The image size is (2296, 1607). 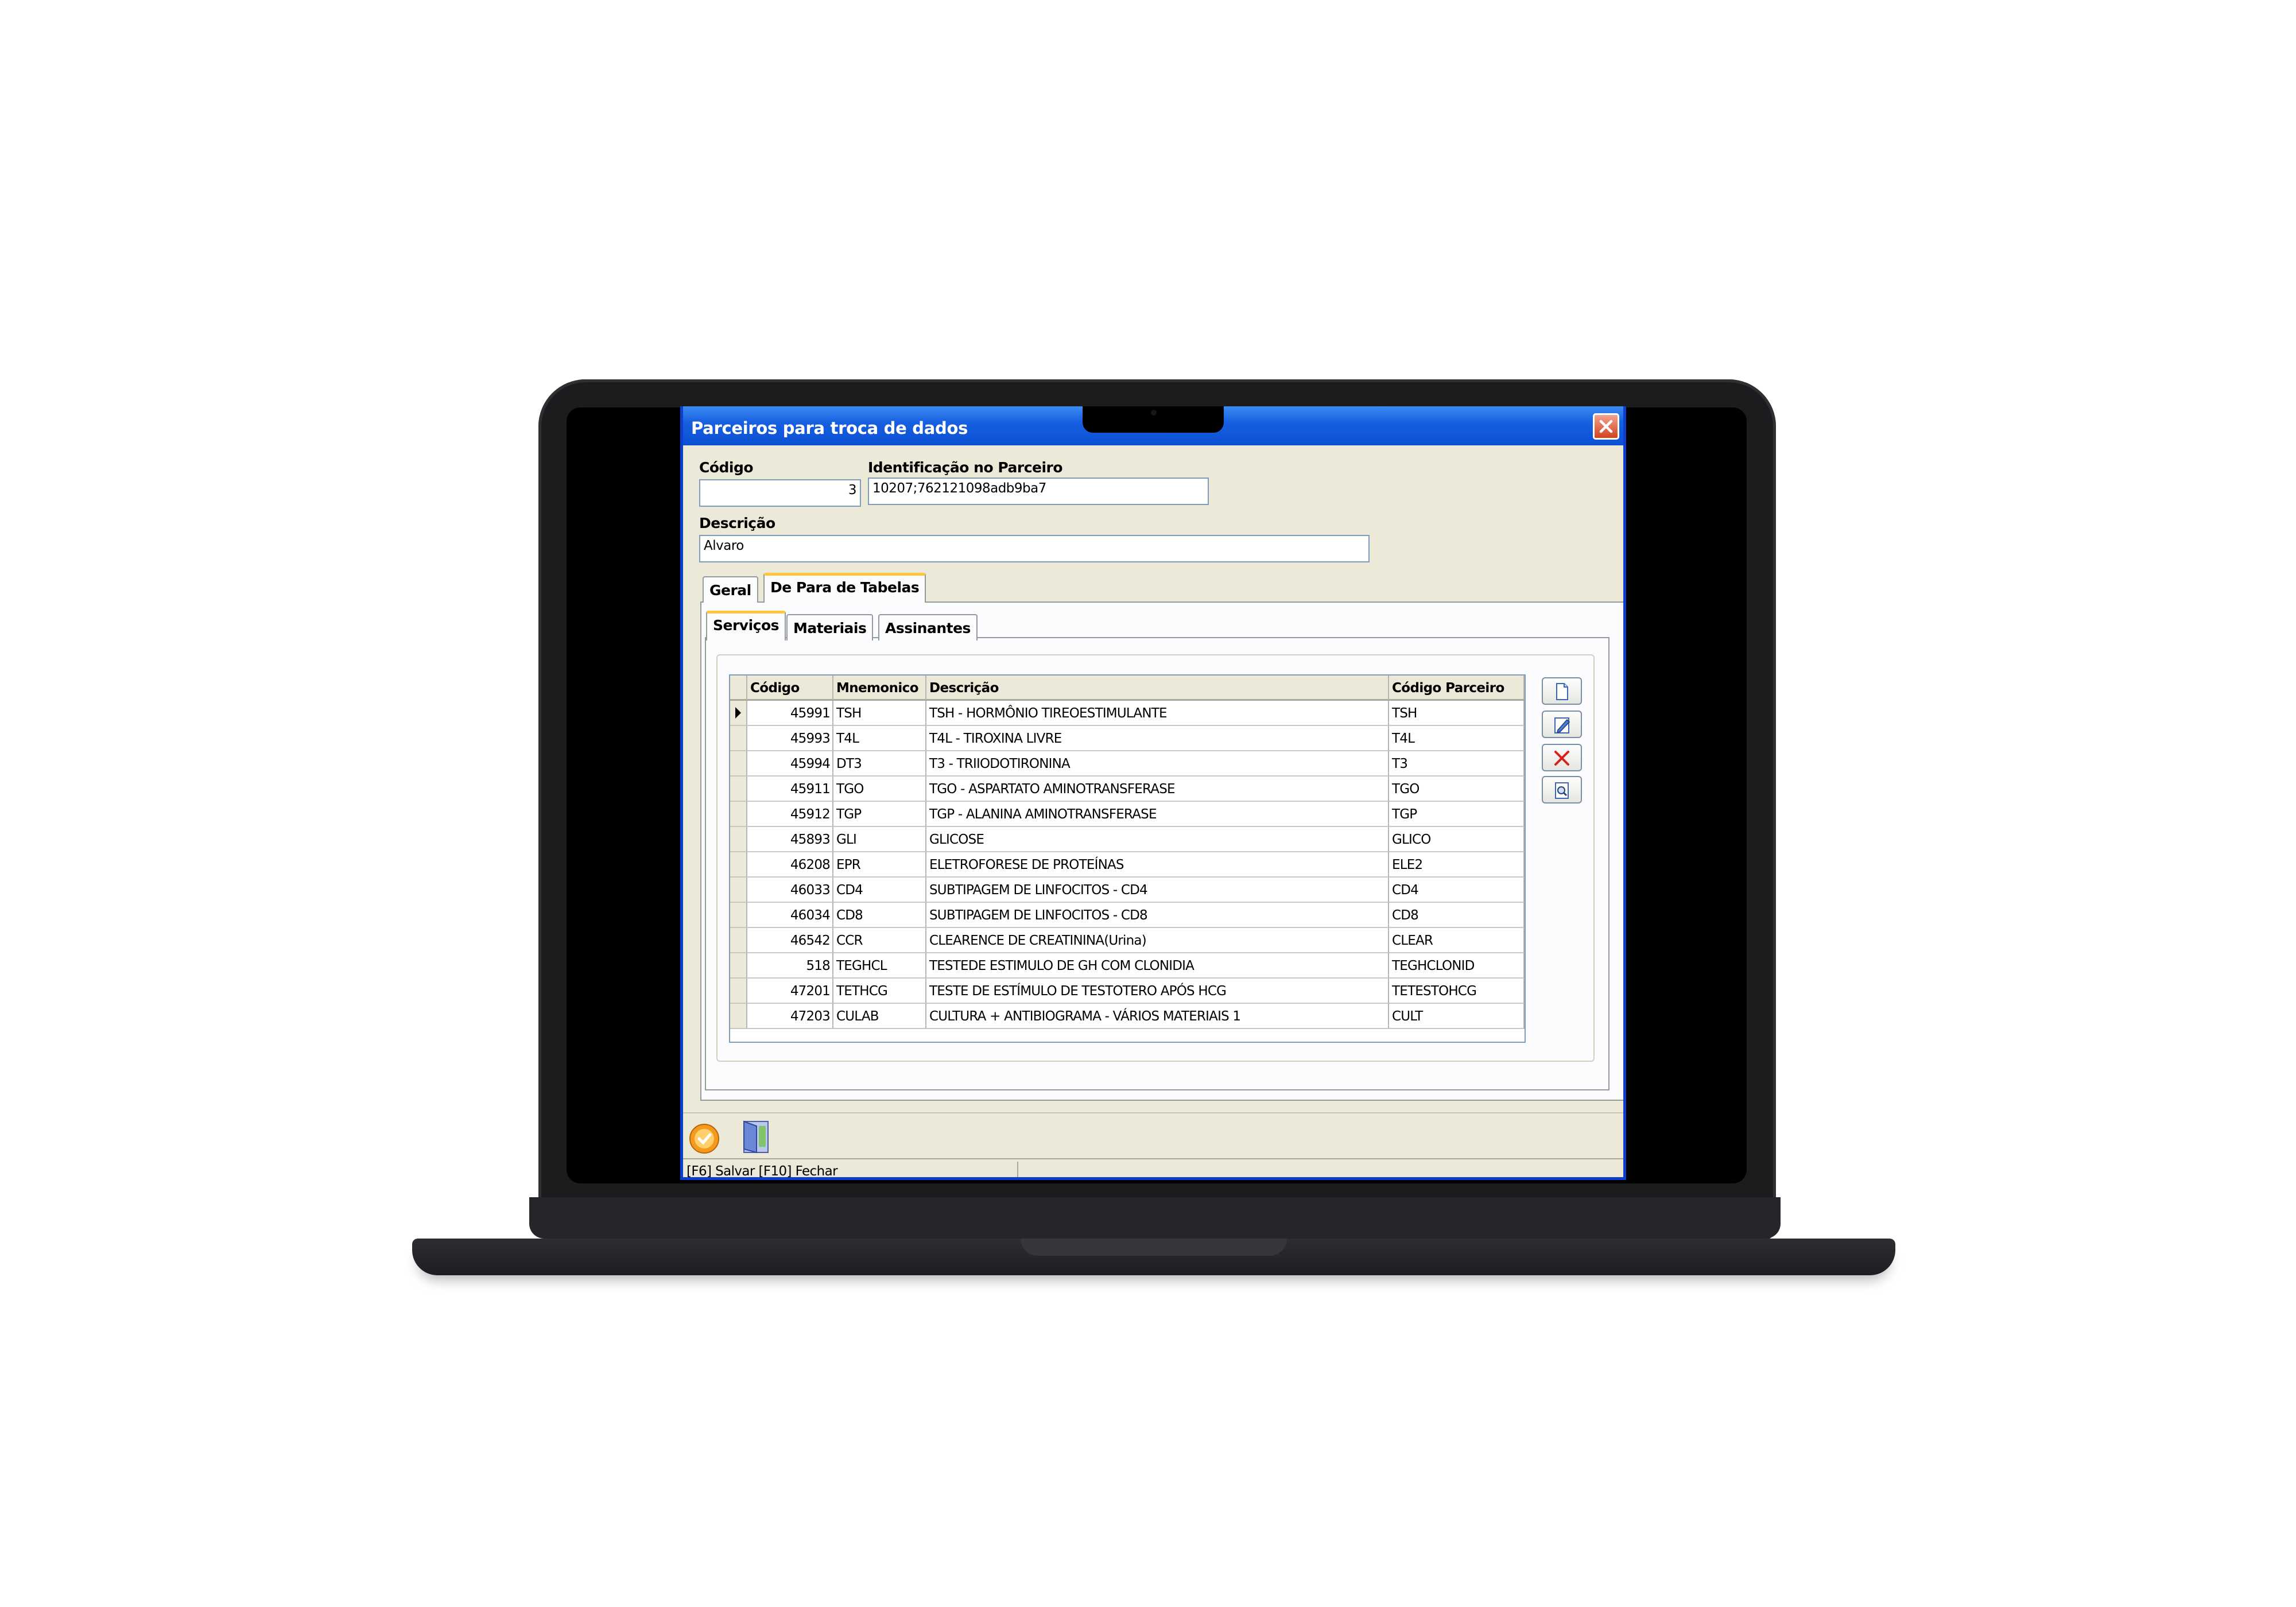 I want to click on cell-mnemonico: TGO, so click(x=879, y=789).